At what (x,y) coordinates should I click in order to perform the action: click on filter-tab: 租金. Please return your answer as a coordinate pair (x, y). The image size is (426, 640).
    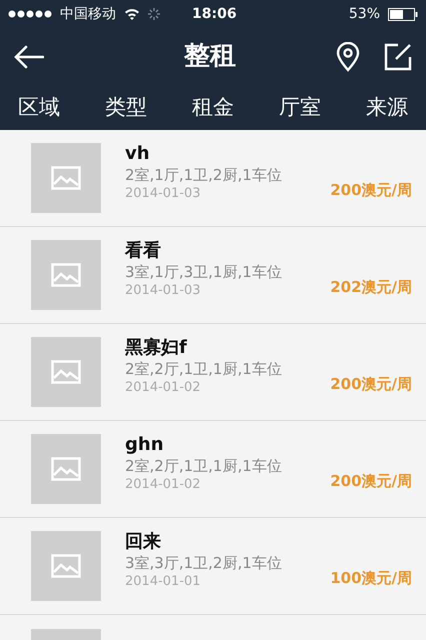
    Looking at the image, I should click on (213, 108).